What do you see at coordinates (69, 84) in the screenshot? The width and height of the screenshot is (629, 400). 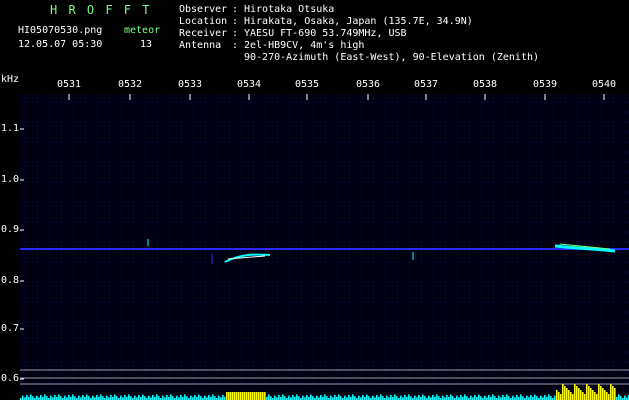 I see `x-tick-label: 0531` at bounding box center [69, 84].